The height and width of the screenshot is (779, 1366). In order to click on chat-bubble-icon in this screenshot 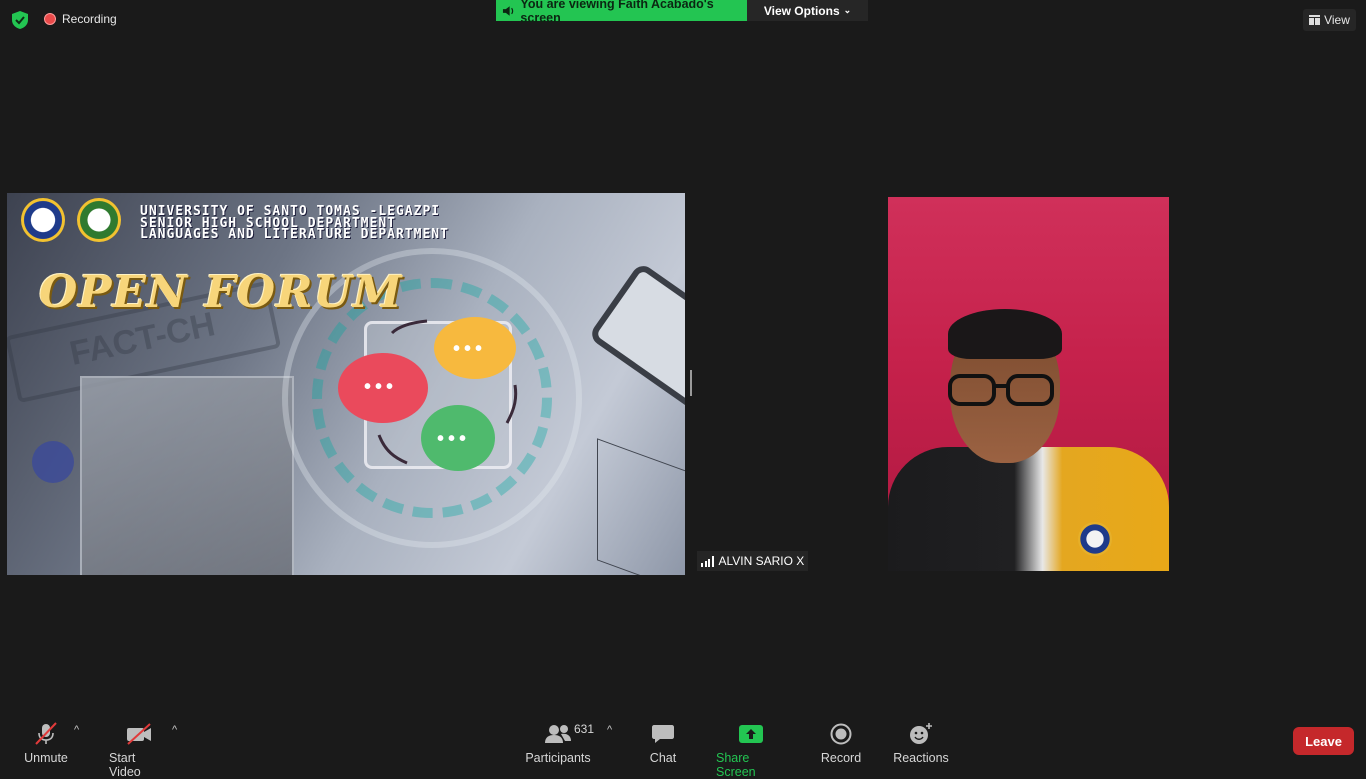, I will do `click(663, 734)`.